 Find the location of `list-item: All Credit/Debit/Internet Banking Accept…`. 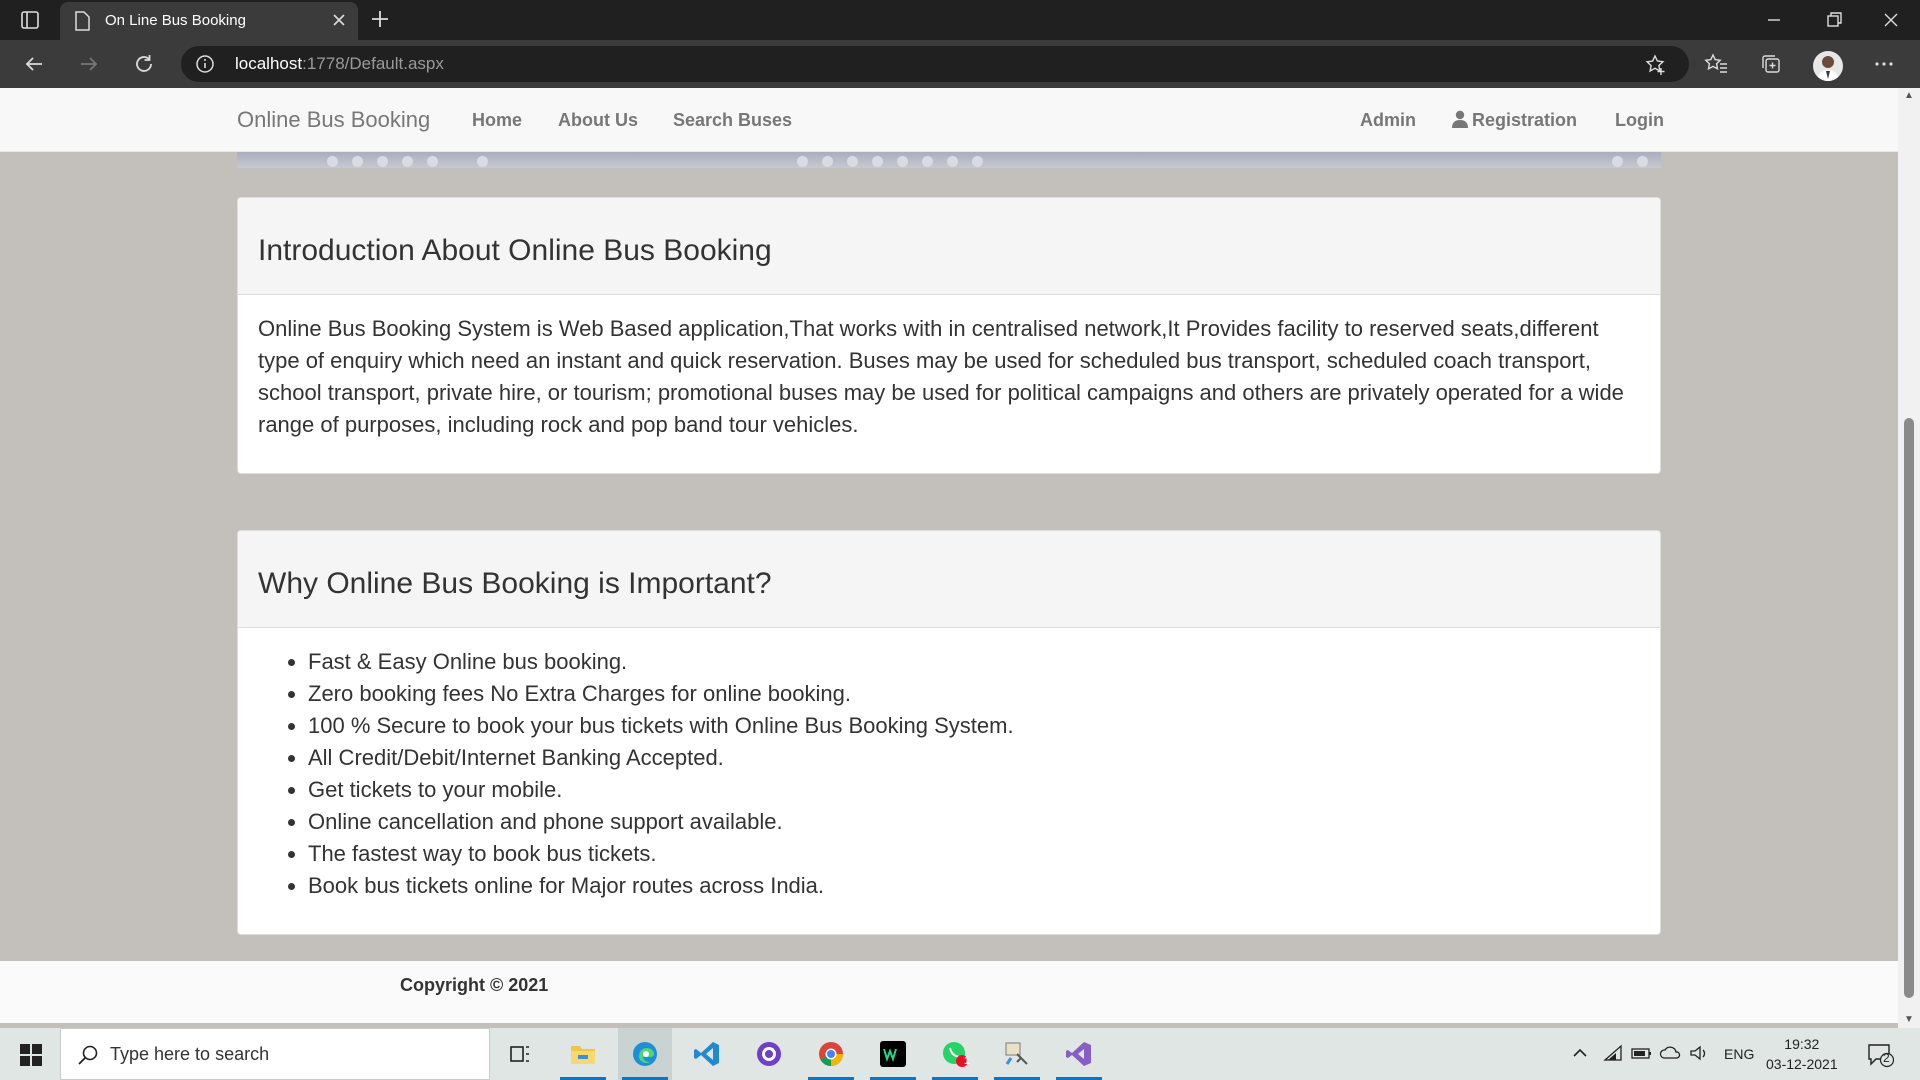

list-item: All Credit/Debit/Internet Banking Accept… is located at coordinates (974, 758).